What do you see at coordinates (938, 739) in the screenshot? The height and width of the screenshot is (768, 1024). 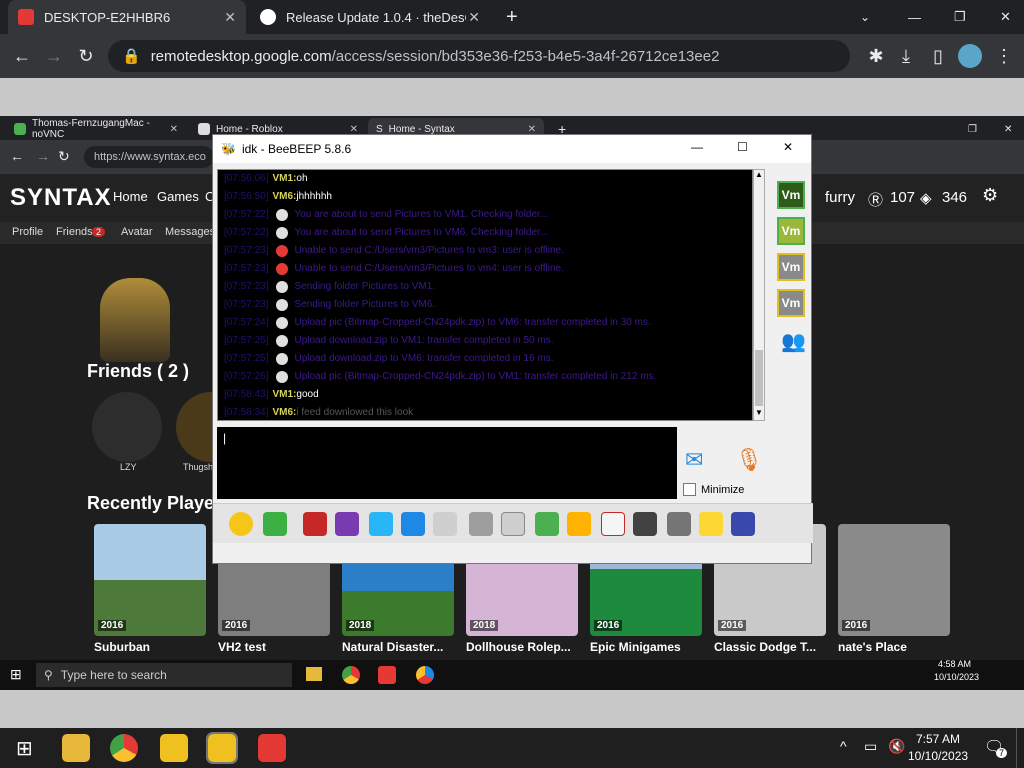 I see `clock-time: 7:57 AM` at bounding box center [938, 739].